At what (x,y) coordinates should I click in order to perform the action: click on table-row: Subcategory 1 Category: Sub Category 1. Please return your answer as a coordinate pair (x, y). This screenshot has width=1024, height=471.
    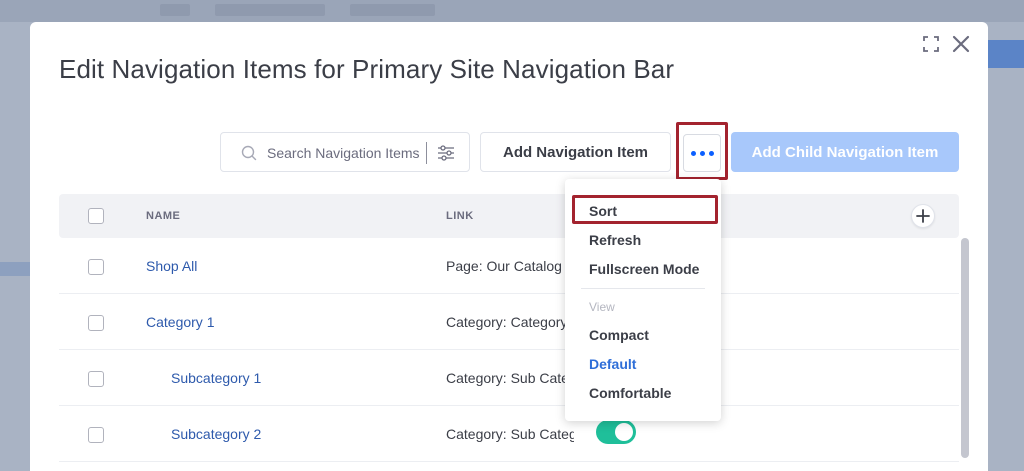
    Looking at the image, I should click on (509, 378).